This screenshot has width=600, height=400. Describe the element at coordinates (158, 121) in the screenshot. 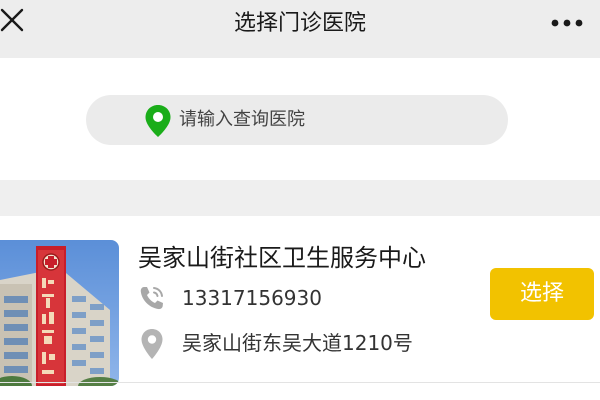

I see `location-pin-icon` at that location.